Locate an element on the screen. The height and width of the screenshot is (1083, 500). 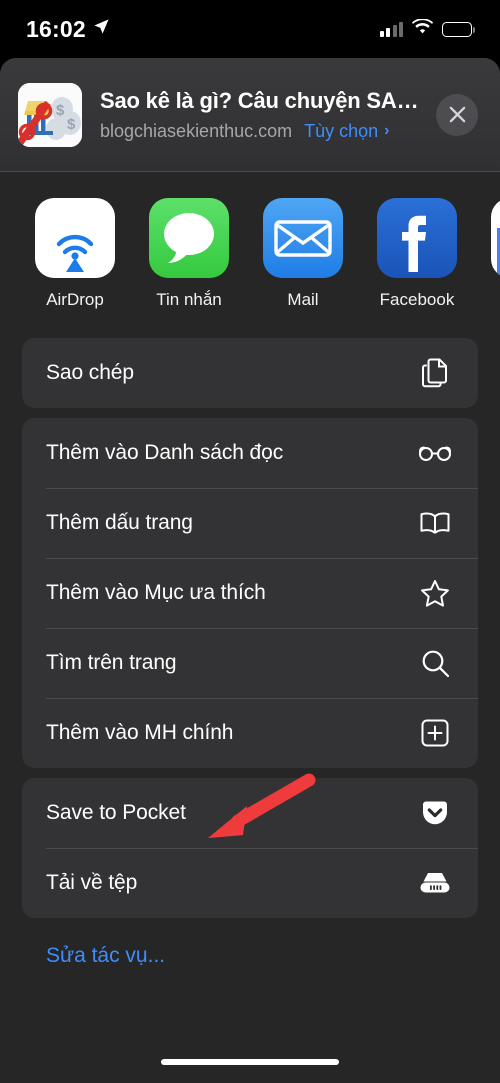
share-target-label: Mail is located at coordinates (303, 299).